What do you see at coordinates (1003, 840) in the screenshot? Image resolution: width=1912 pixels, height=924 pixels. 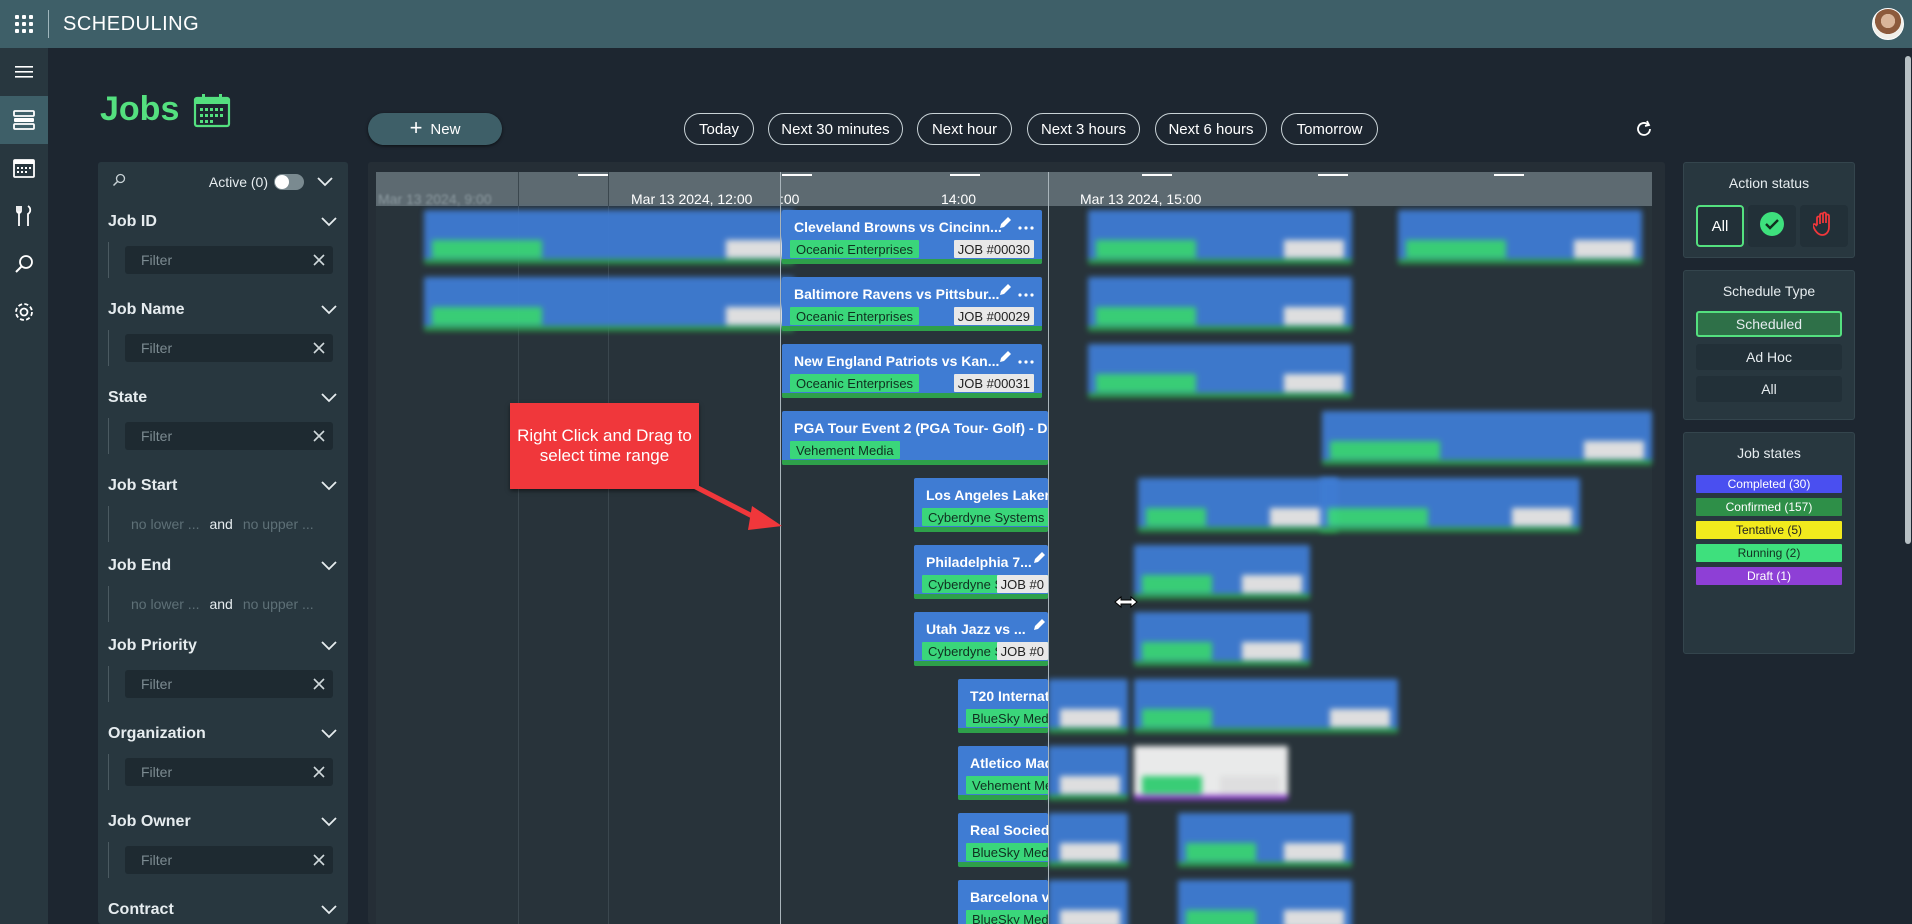 I see `job-card: Real Socieda... BlueSky Media` at bounding box center [1003, 840].